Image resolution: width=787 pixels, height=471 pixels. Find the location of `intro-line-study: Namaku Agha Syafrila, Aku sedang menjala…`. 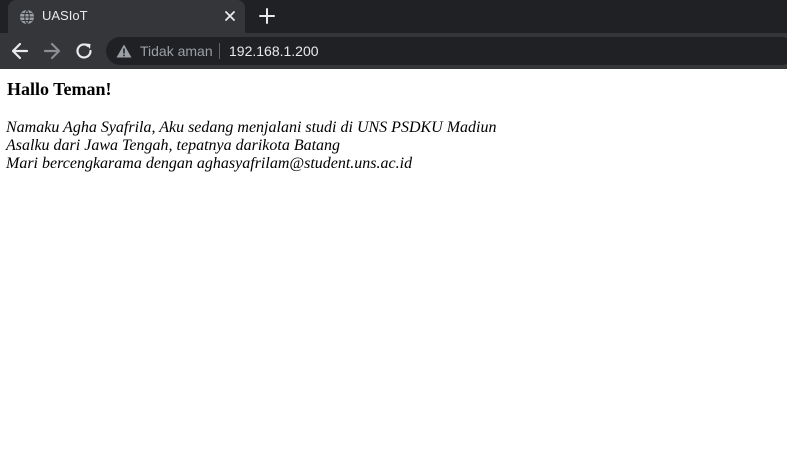

intro-line-study: Namaku Agha Syafrila, Aku sedang menjala… is located at coordinates (251, 127).